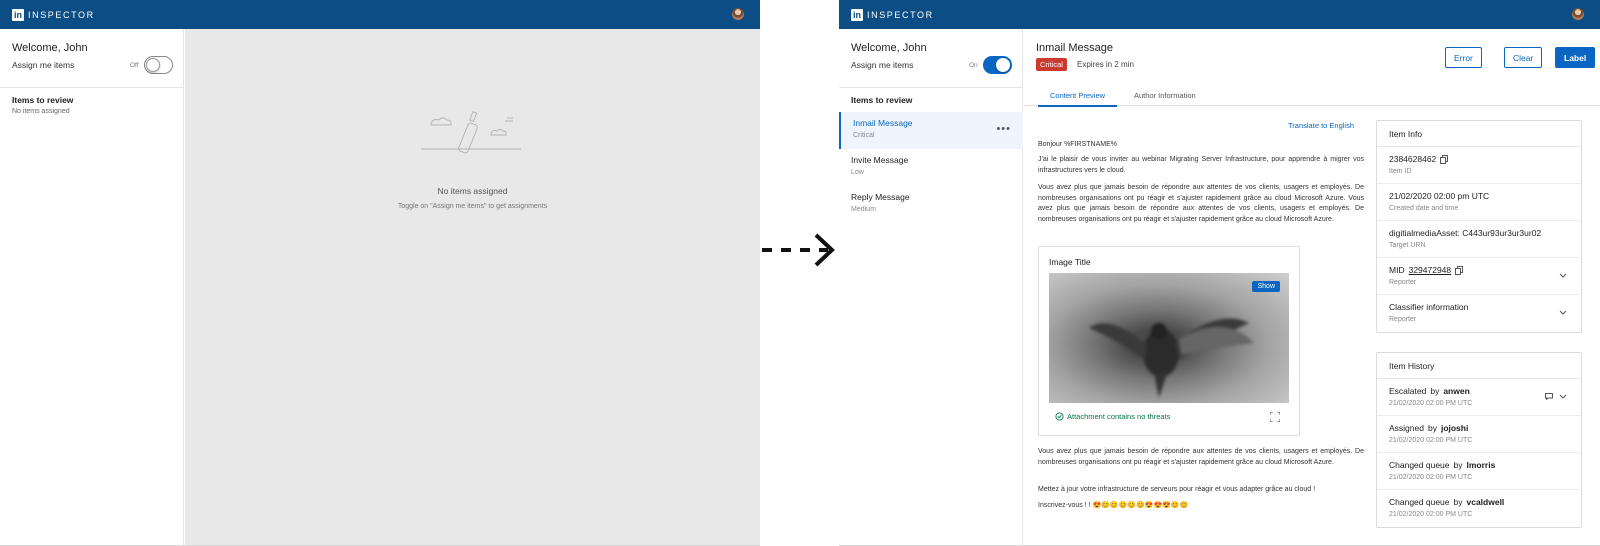  I want to click on reporter-row: MID 329472948 Reporter, so click(1479, 276).